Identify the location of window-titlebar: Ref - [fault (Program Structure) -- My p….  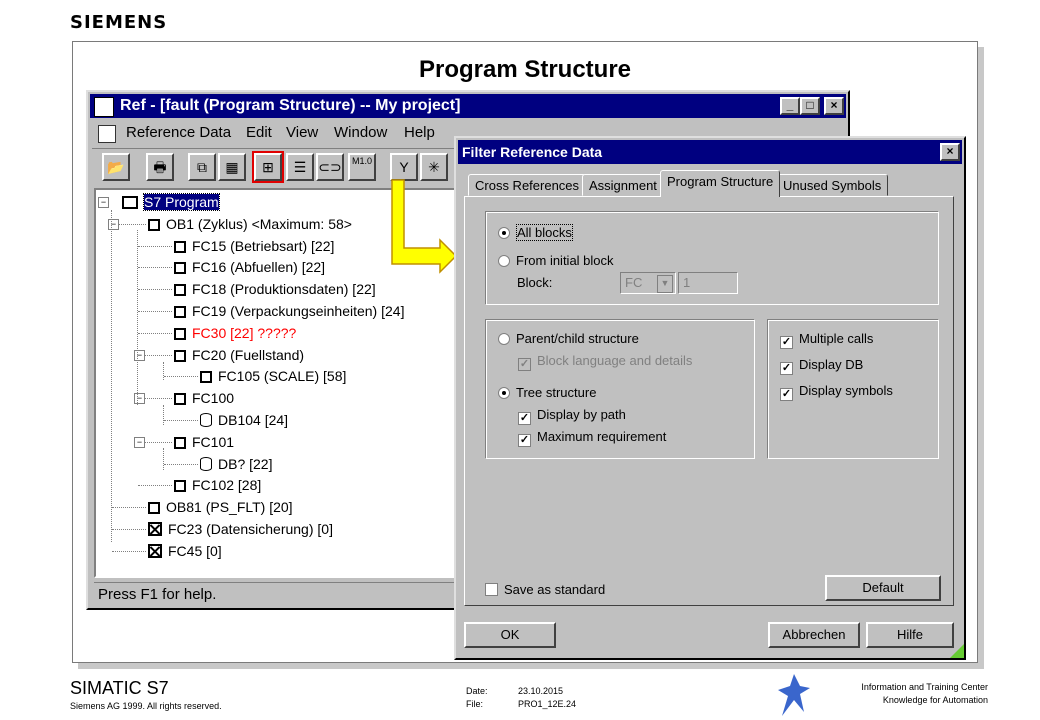
(468, 106).